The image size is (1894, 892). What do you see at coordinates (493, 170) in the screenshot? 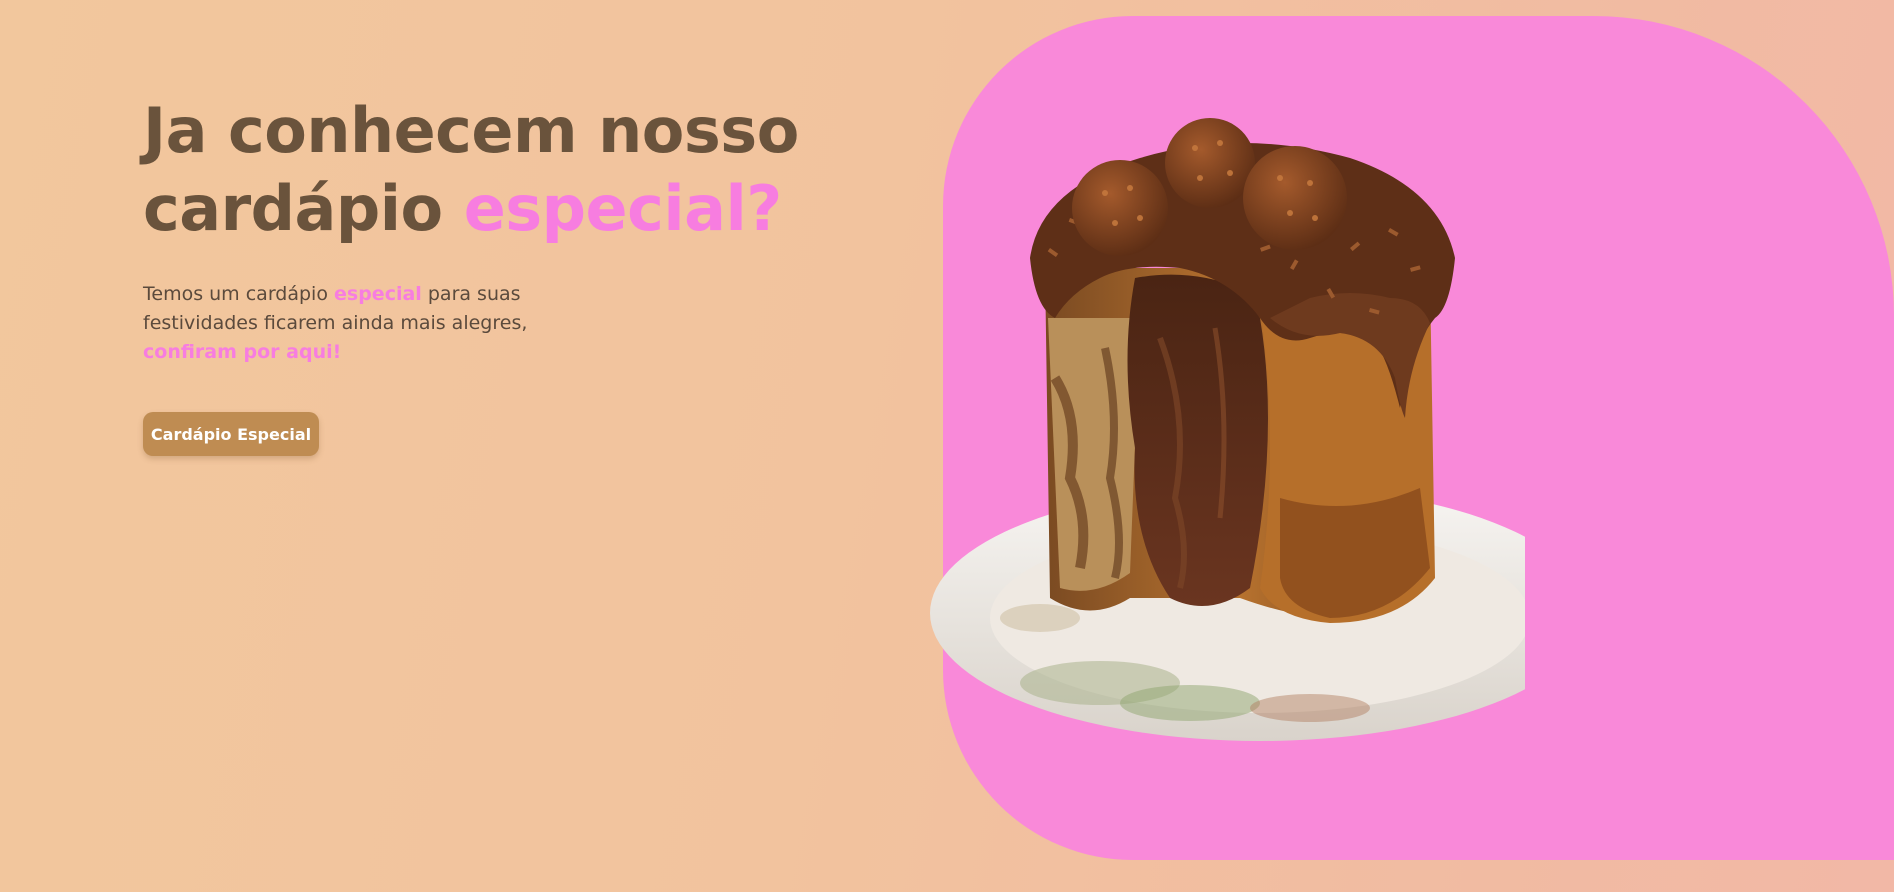
I see `hero-headline: Ja conhecem nosso cardápio especial?` at bounding box center [493, 170].